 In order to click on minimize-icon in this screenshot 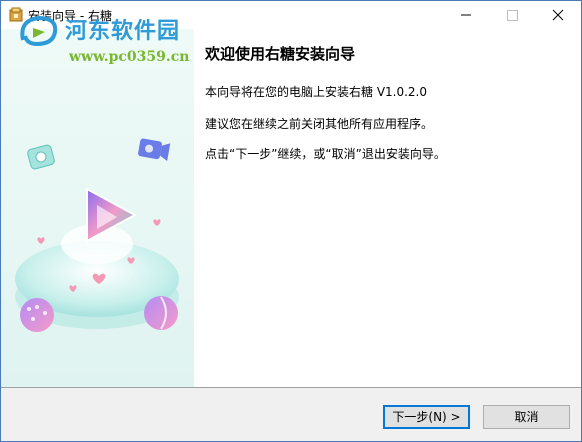, I will do `click(466, 15)`.